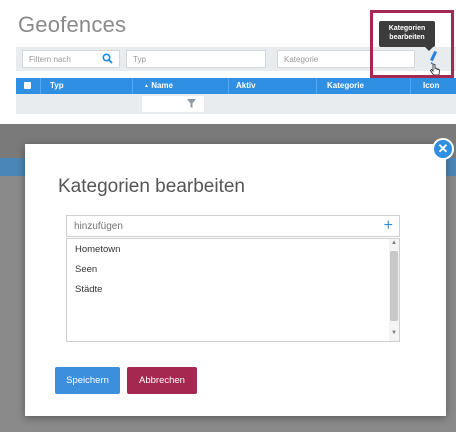 This screenshot has width=456, height=432. Describe the element at coordinates (50, 59) in the screenshot. I see `filter-search-placeholder: Filtern nach` at that location.